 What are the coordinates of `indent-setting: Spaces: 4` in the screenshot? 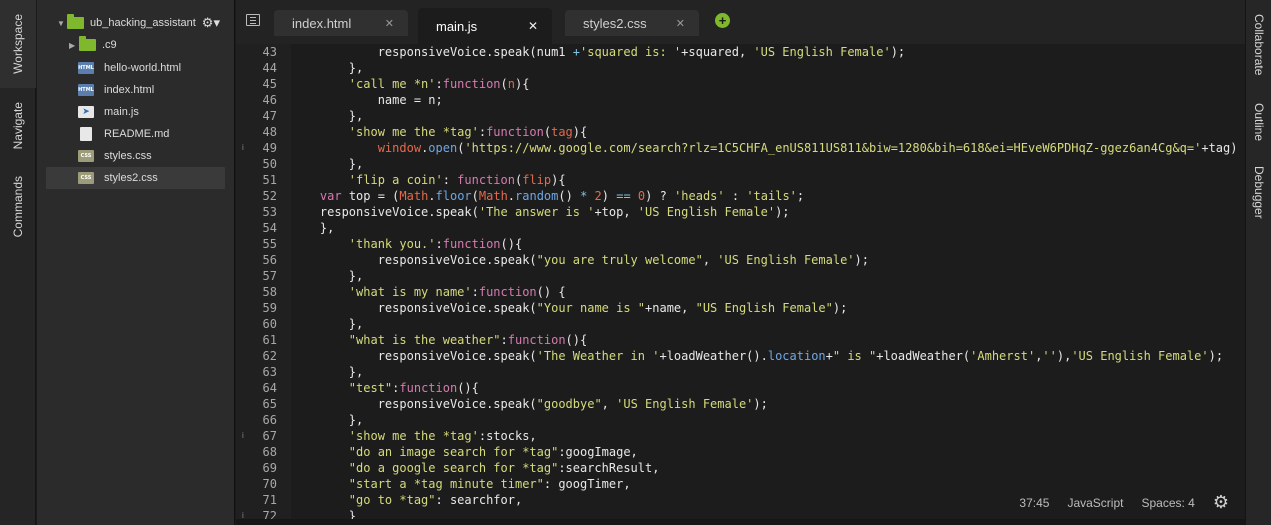 It's located at (1167, 503).